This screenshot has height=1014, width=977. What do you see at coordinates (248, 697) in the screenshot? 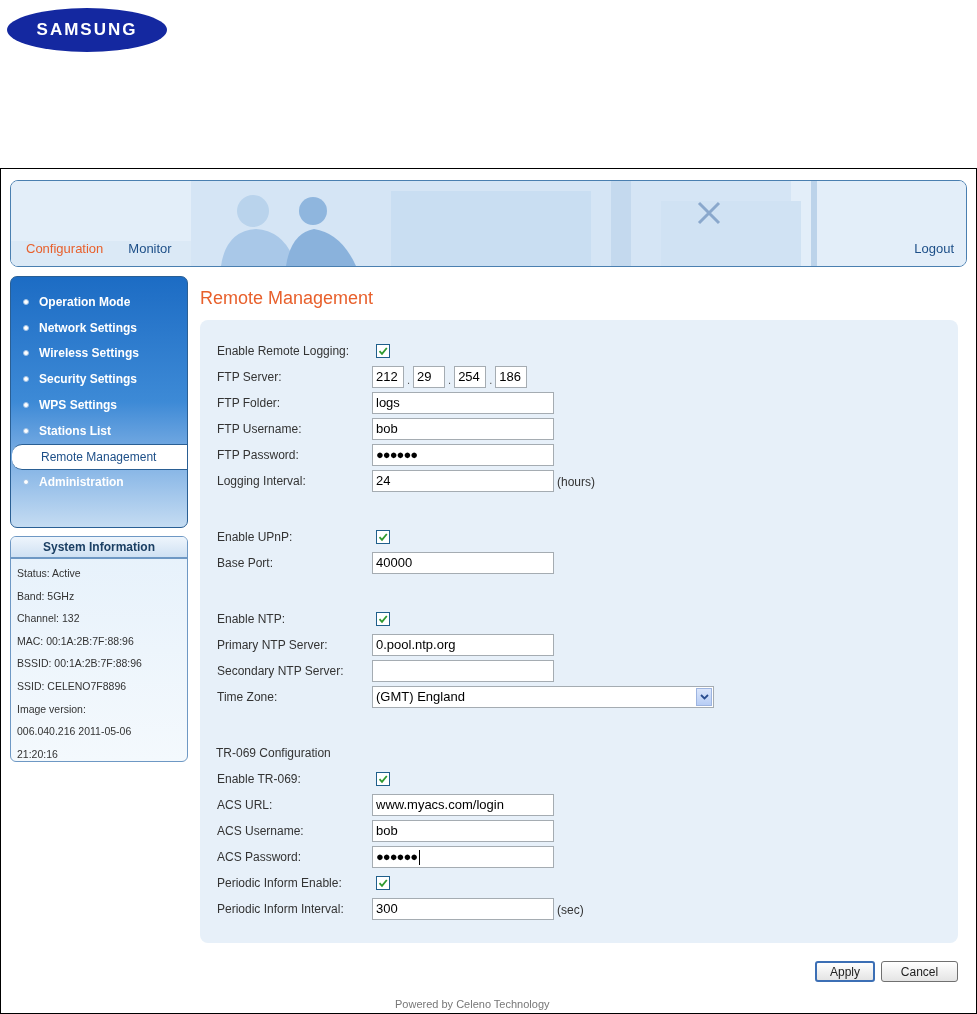
I see `field-label: Time Zone:` at bounding box center [248, 697].